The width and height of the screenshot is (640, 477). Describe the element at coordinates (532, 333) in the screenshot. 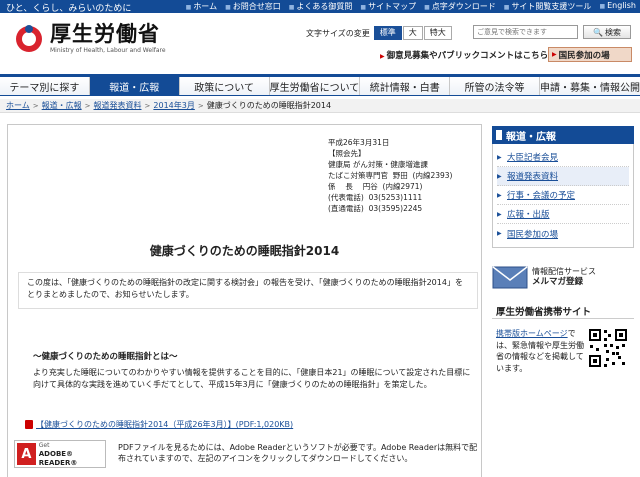

I see `mobile-site-link: 携帯版ホームページ` at that location.